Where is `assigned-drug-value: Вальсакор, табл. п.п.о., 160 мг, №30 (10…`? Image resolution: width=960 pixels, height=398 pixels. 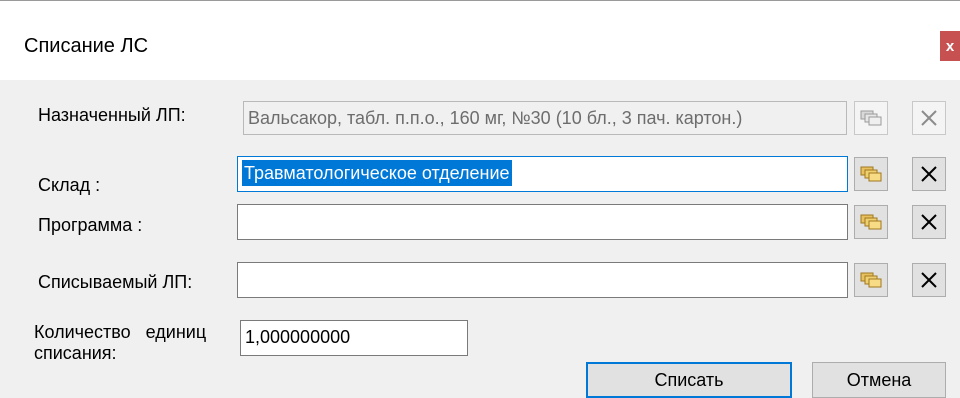 assigned-drug-value: Вальсакор, табл. п.п.о., 160 мг, №30 (10… is located at coordinates (495, 118).